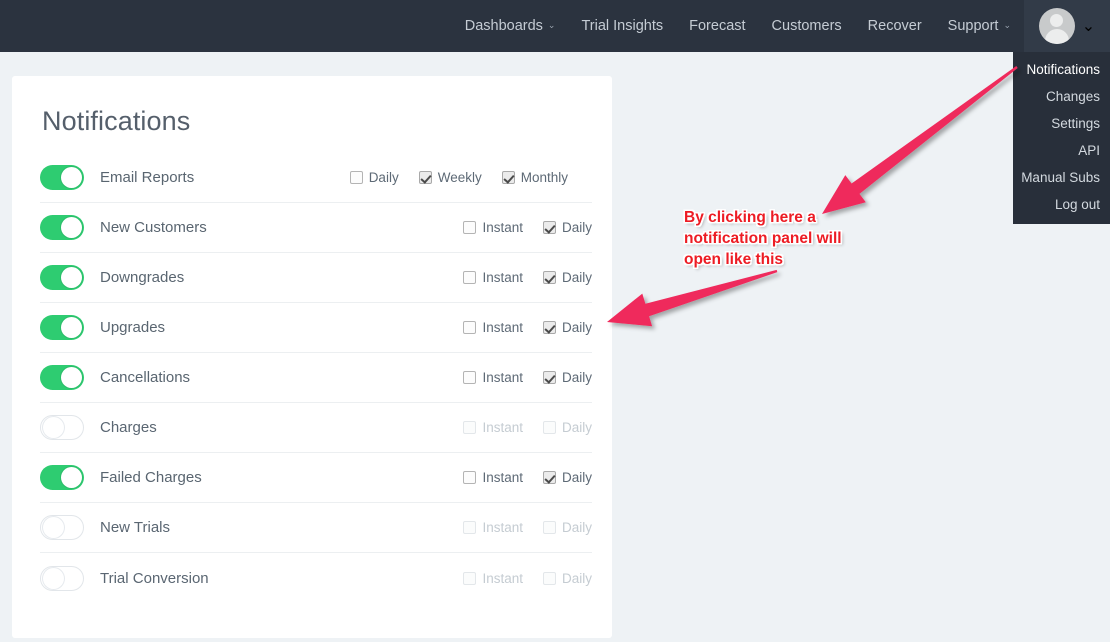 The height and width of the screenshot is (642, 1110). I want to click on toggle-new-trials, so click(62, 527).